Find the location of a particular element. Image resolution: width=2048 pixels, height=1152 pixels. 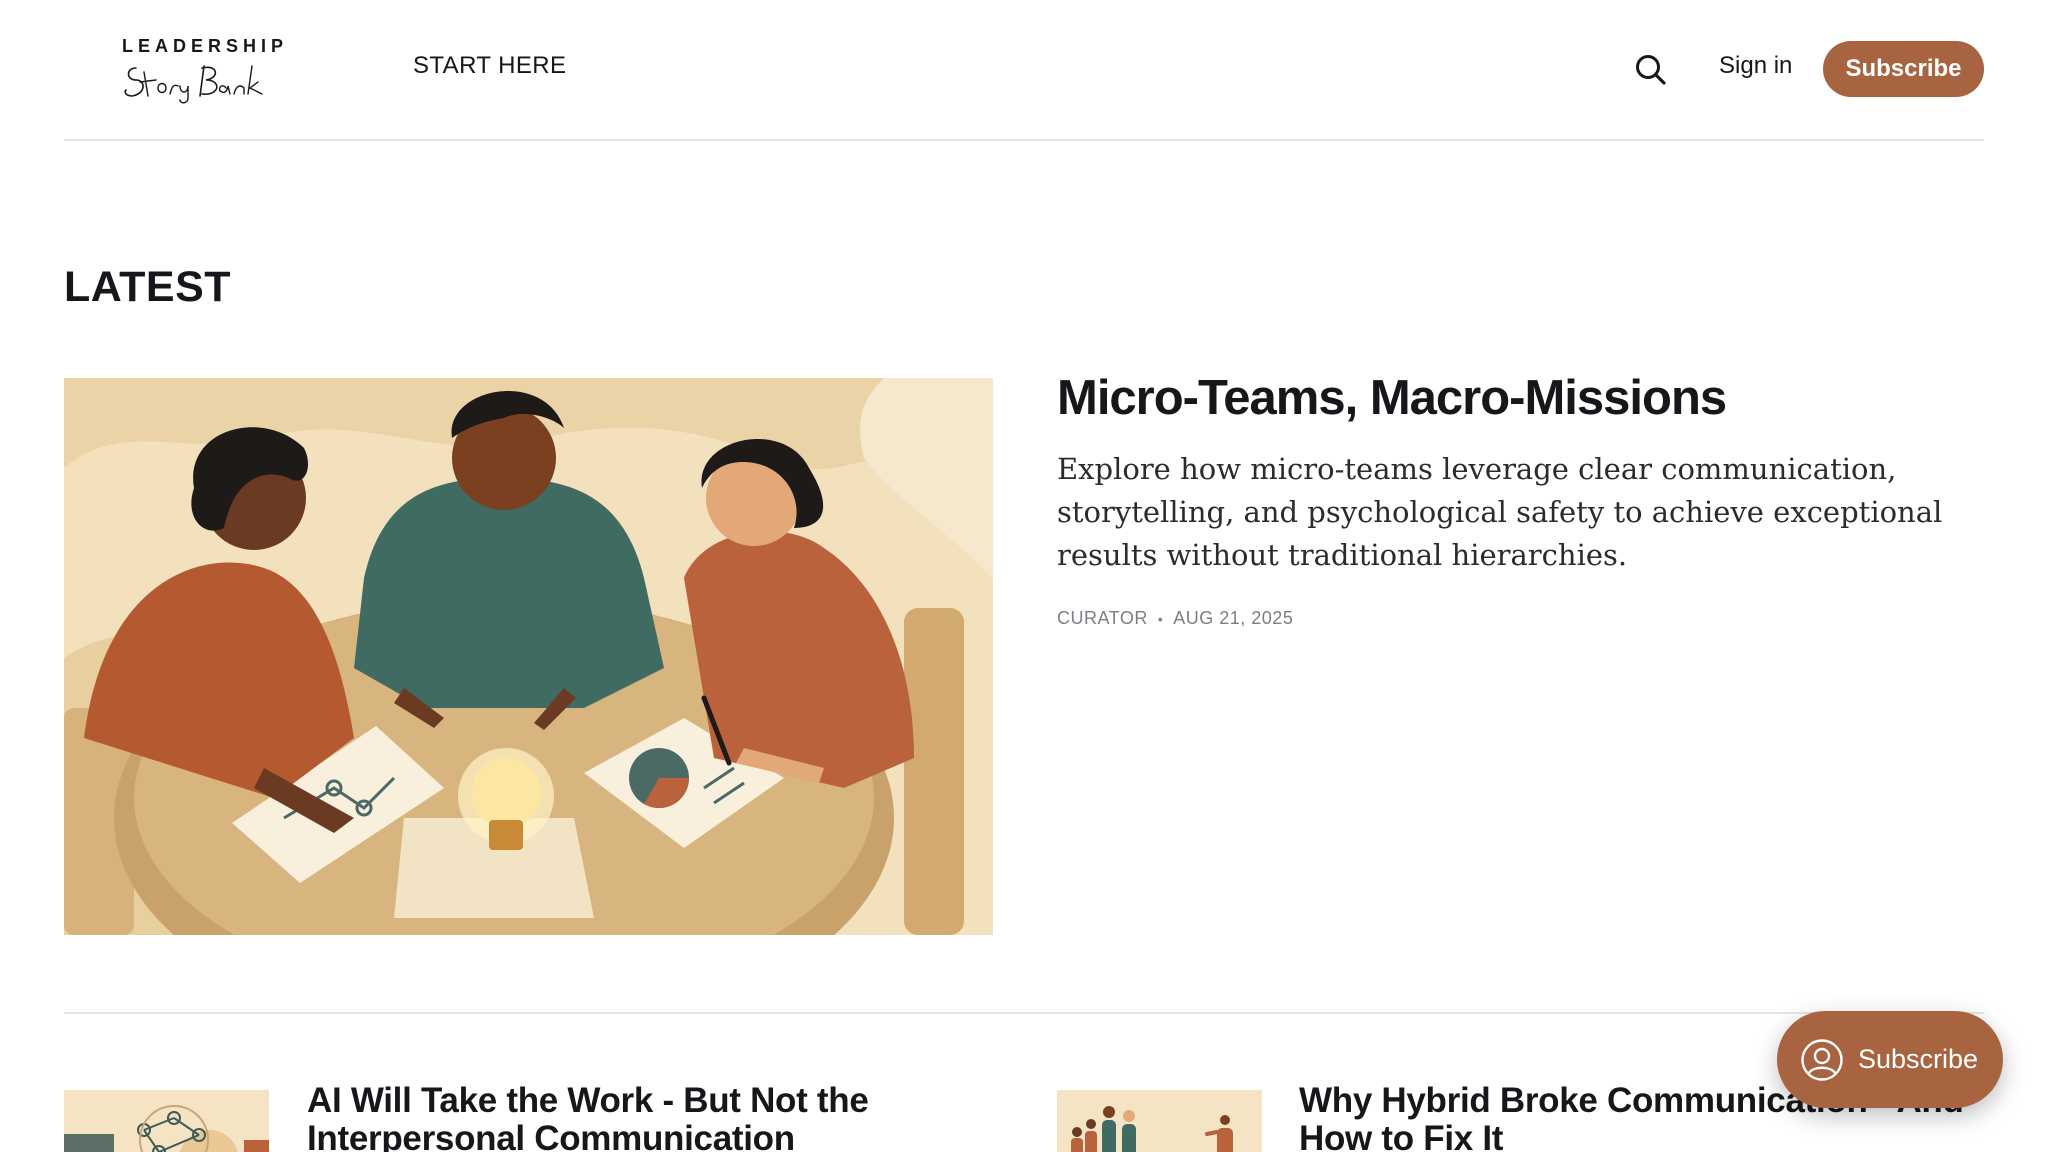

subscribe-button: Subscribe is located at coordinates (1903, 69).